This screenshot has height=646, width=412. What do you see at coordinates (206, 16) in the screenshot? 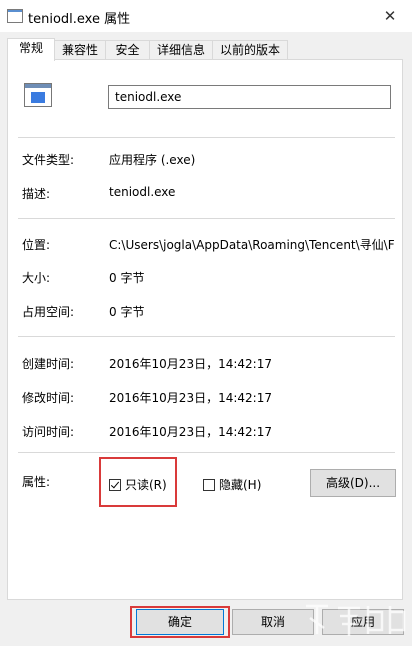
I see `title-bar: teniodl.exe 属性 ✕` at bounding box center [206, 16].